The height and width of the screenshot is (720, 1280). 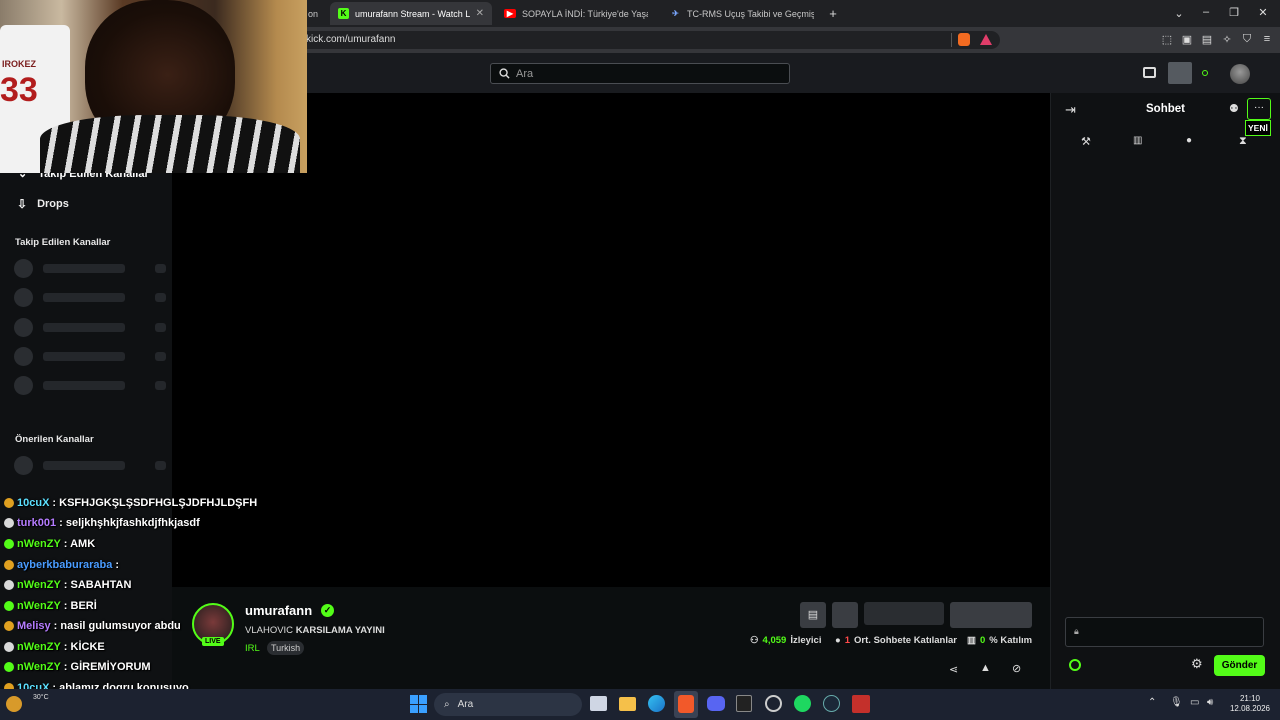 What do you see at coordinates (845, 615) in the screenshot?
I see `gift-button` at bounding box center [845, 615].